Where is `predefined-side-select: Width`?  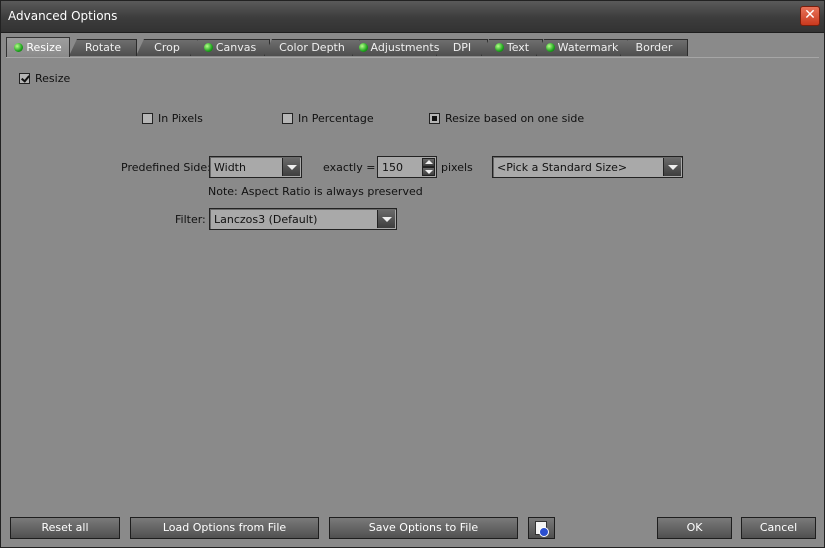
predefined-side-select: Width is located at coordinates (255, 167).